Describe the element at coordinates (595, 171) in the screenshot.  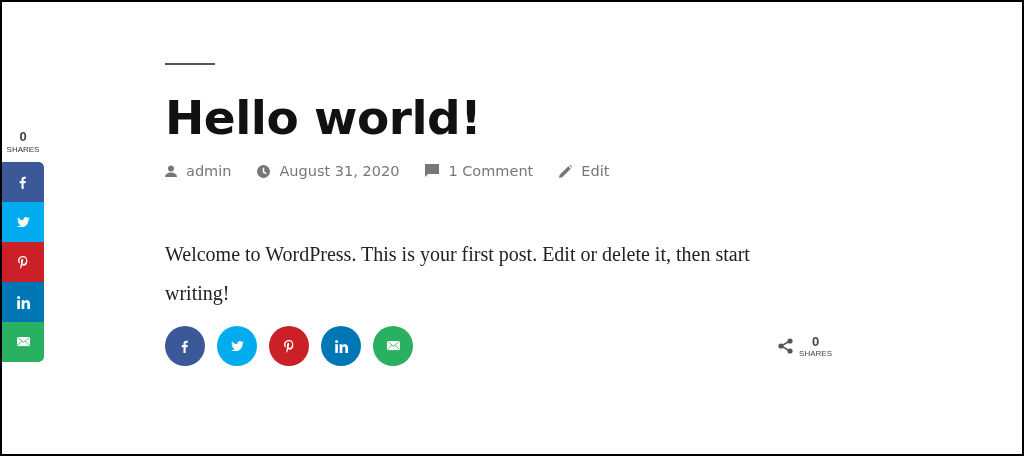
I see `edit-link: Edit` at that location.